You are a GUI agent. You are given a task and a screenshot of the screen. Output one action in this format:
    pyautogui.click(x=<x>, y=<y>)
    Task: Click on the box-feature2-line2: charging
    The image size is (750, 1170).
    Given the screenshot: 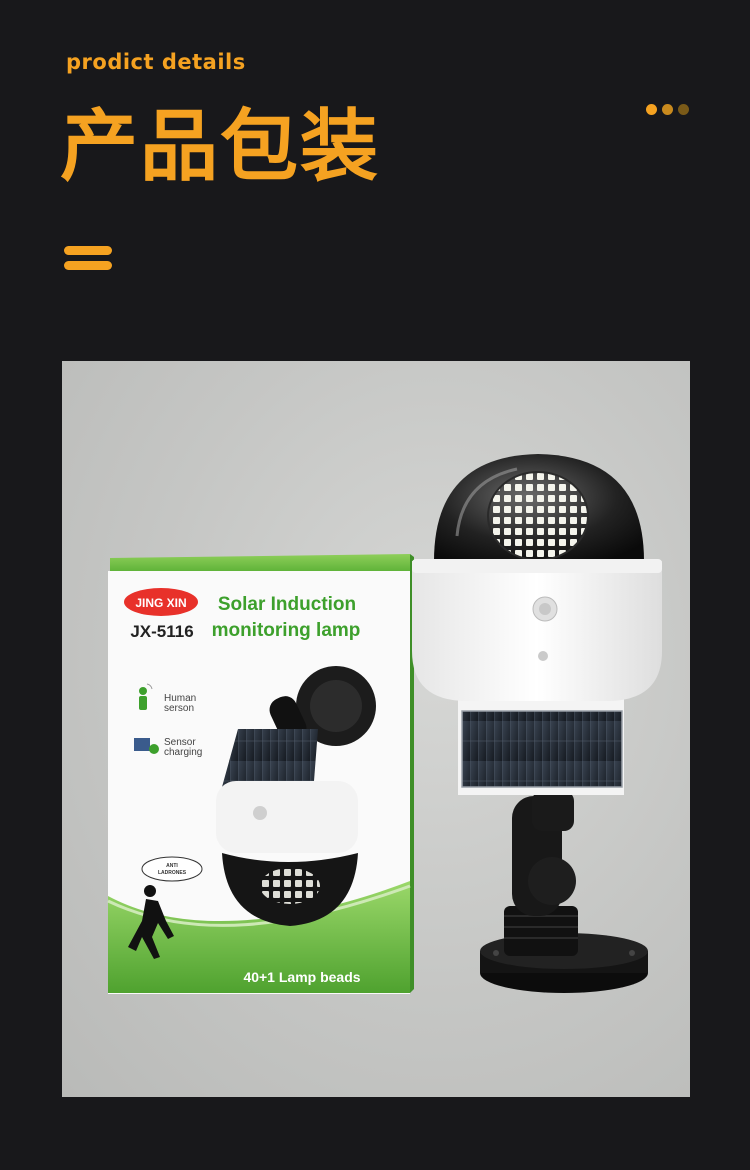 What is the action you would take?
    pyautogui.click(x=183, y=752)
    